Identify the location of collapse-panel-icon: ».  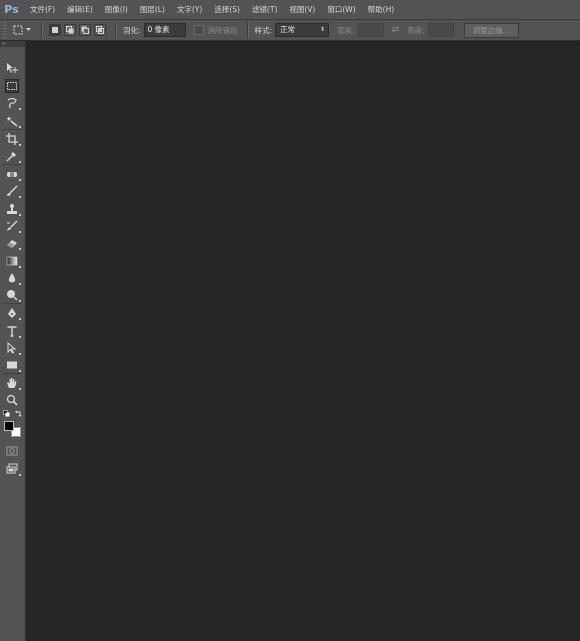
(12, 44).